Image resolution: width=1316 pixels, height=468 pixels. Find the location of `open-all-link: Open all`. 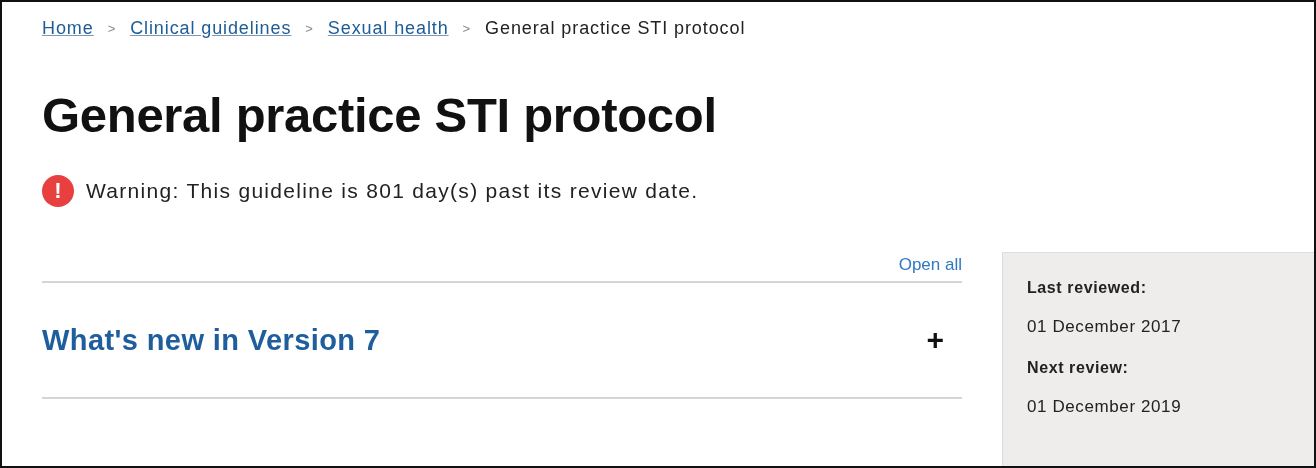

open-all-link: Open all is located at coordinates (930, 268).